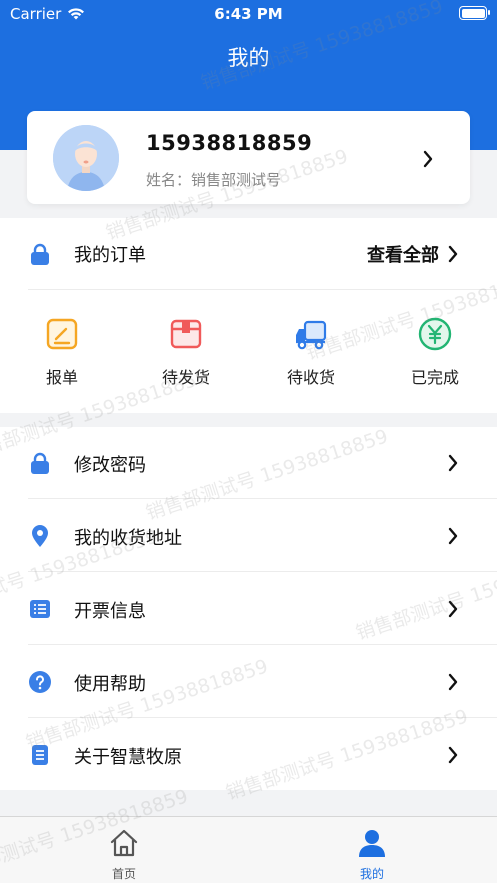  What do you see at coordinates (40, 609) in the screenshot?
I see `invoice-list-icon` at bounding box center [40, 609].